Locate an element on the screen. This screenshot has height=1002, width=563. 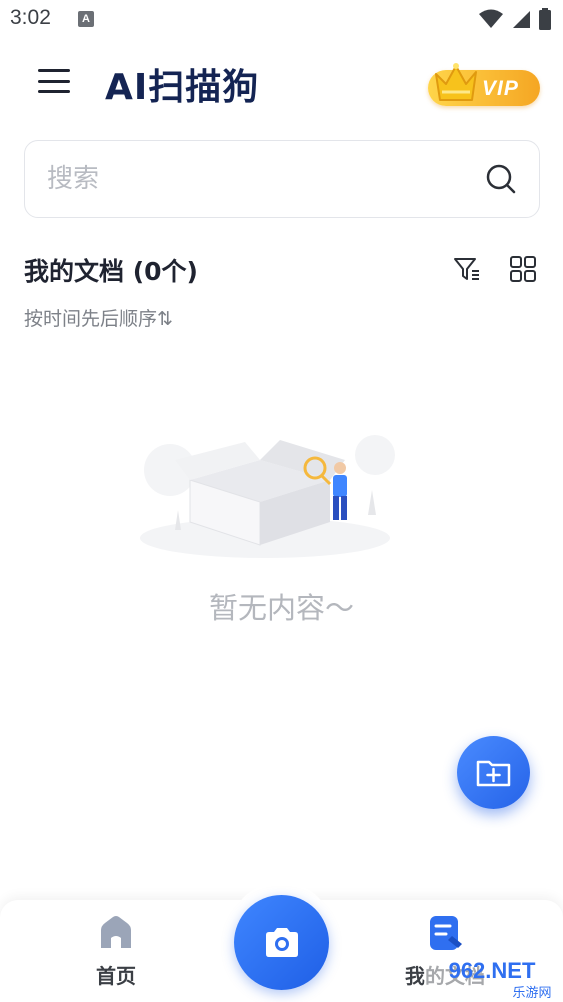
app-header: AI扫描狗 VIP is located at coordinates (281, 83).